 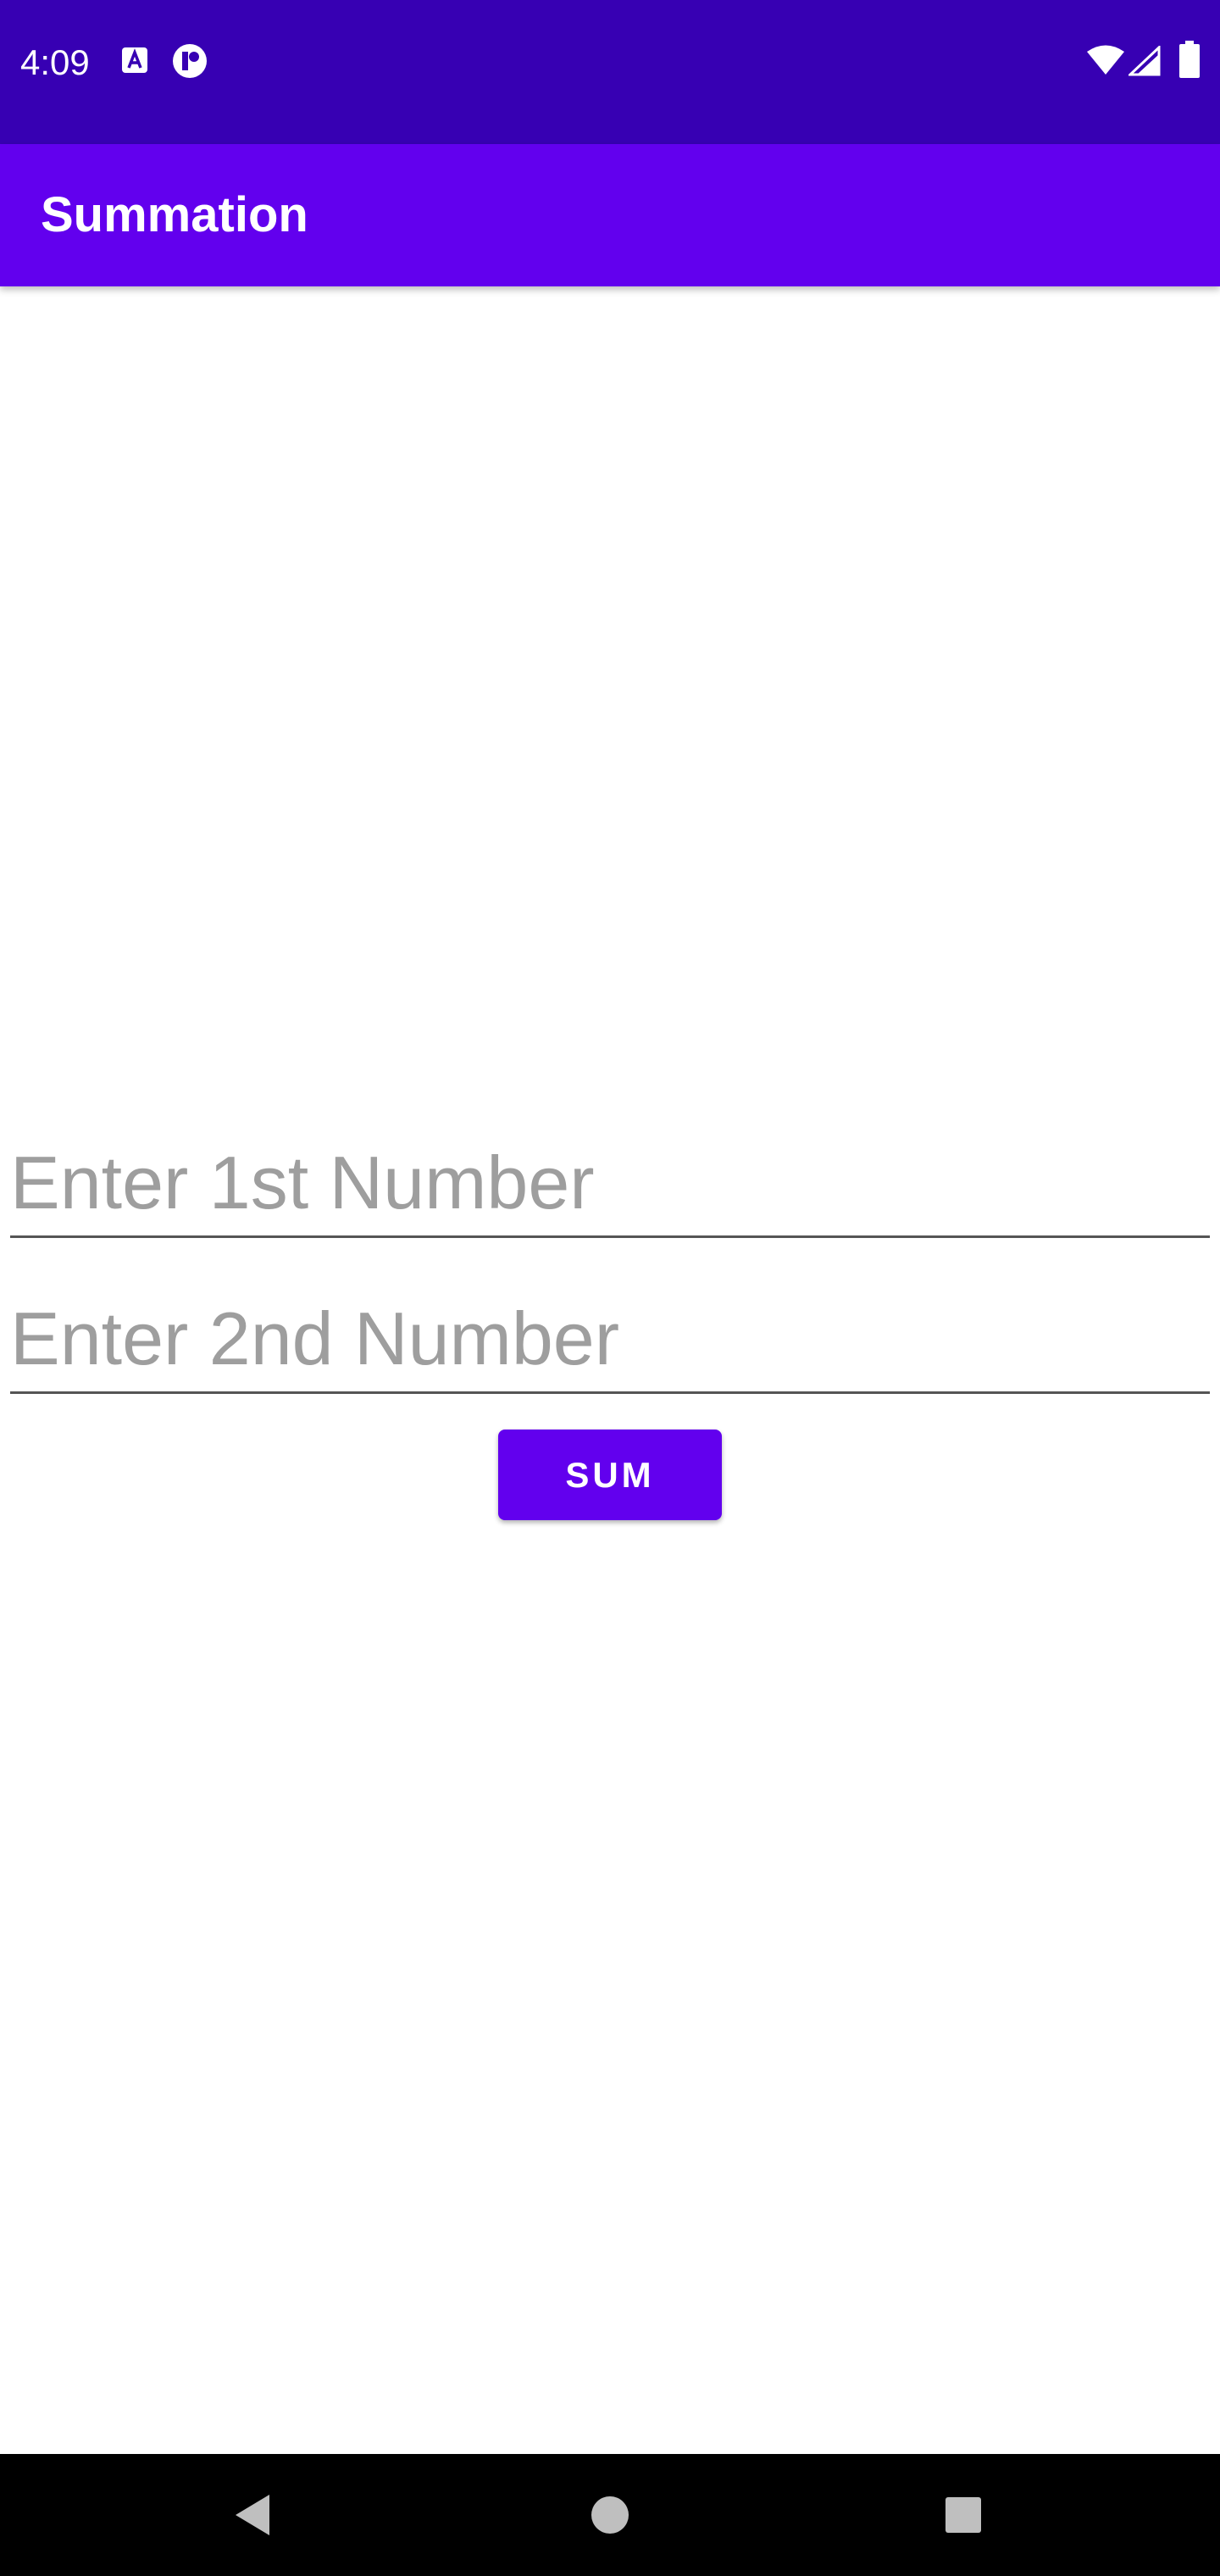 I want to click on recents-icon, so click(x=963, y=2515).